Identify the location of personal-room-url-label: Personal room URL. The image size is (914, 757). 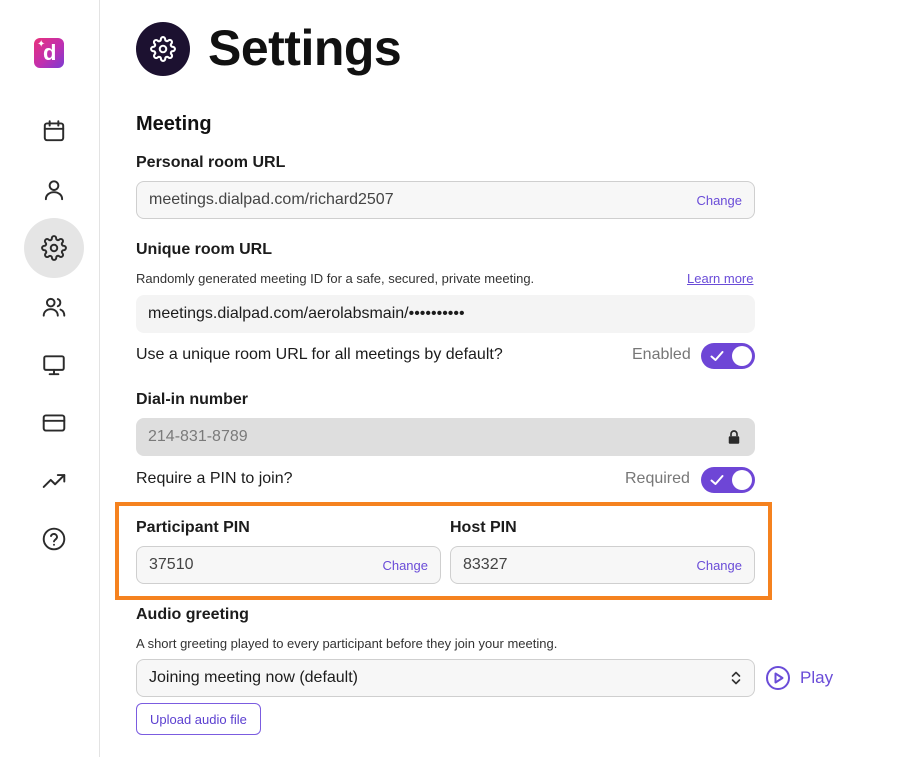
(211, 162).